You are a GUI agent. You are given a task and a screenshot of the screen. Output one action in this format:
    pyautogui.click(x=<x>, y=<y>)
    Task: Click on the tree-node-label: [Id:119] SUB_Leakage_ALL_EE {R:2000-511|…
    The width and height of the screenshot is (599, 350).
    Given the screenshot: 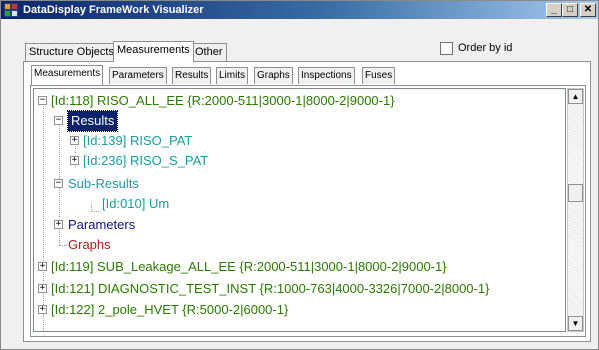 What is the action you would take?
    pyautogui.click(x=249, y=266)
    